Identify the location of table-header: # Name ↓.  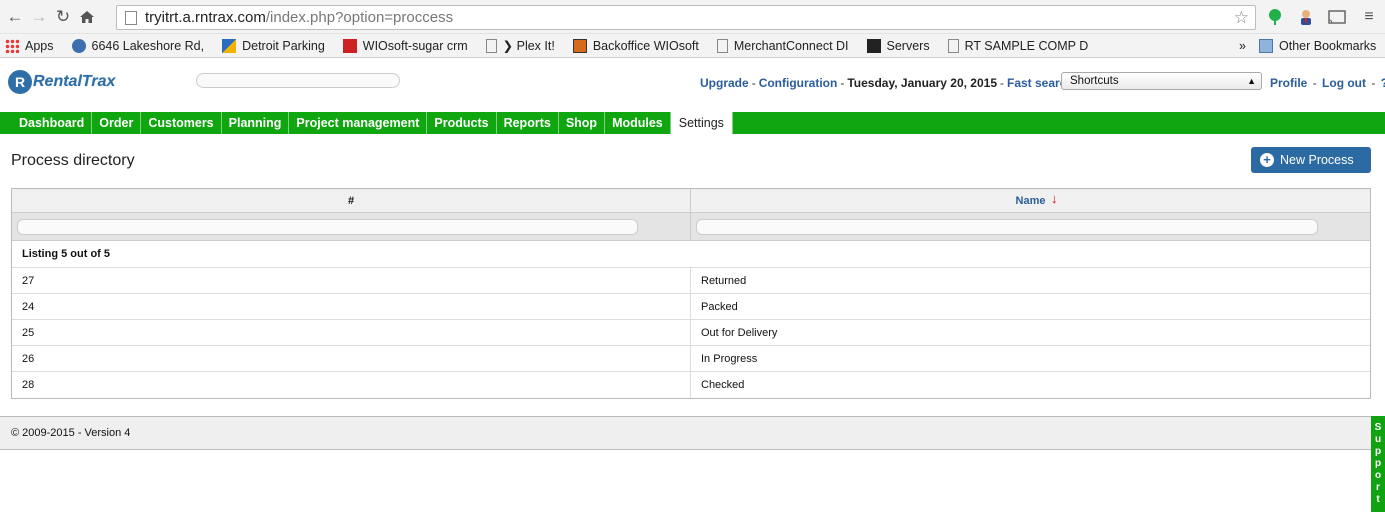
(691, 201).